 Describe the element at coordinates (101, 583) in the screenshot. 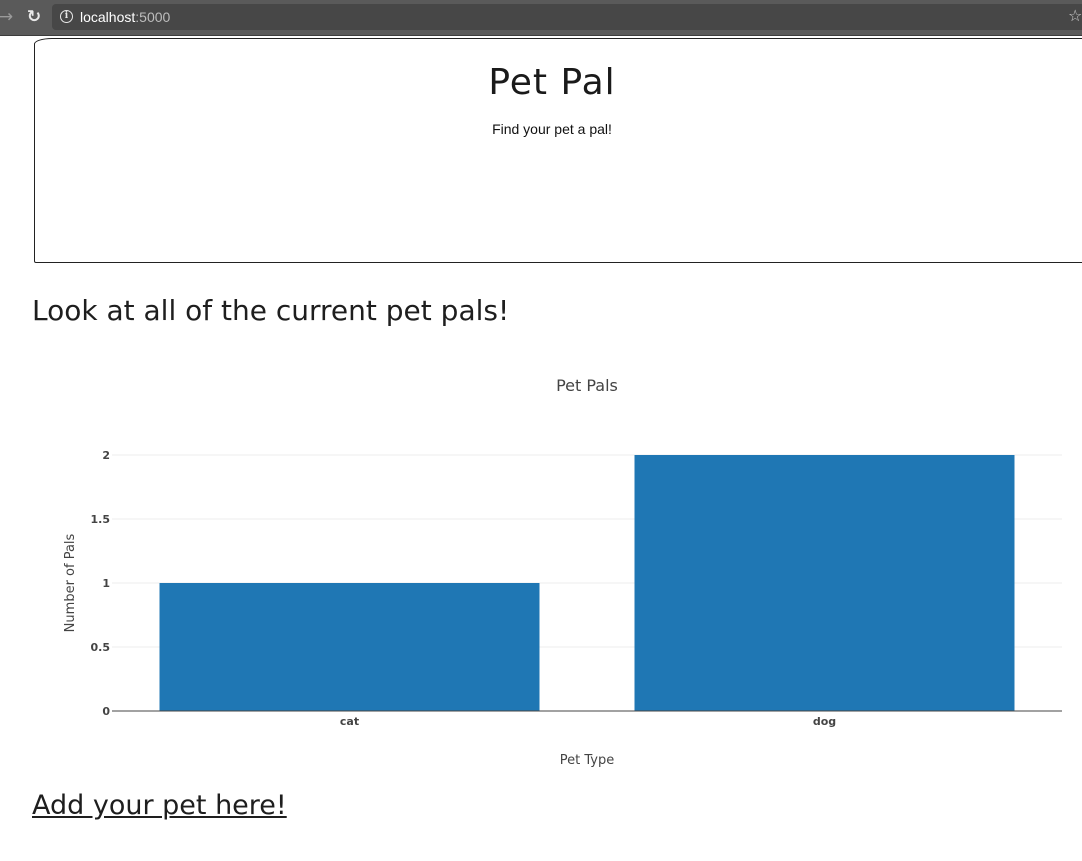

I see `y-axis-ticks: 0 0.5 1 1.5 2` at that location.